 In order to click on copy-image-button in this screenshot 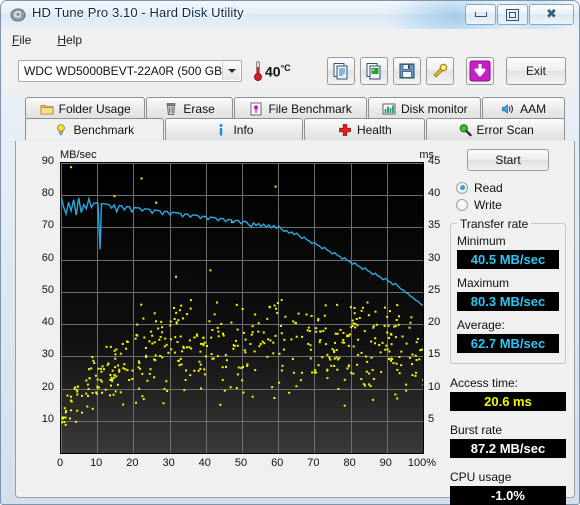, I will do `click(374, 71)`.